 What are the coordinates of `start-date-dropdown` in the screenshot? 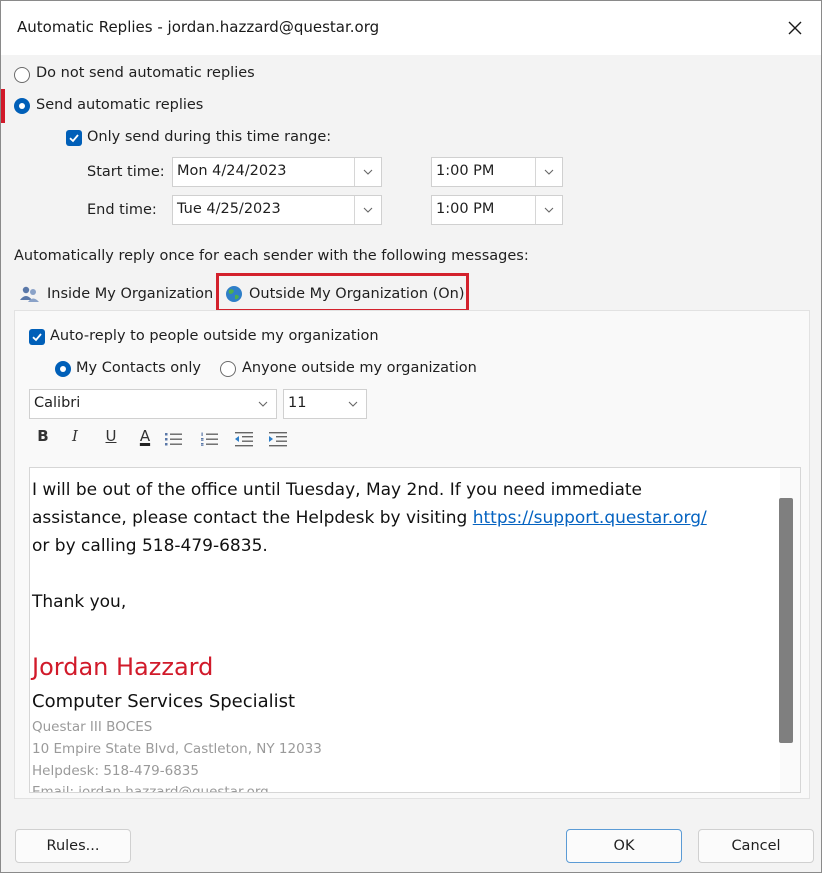 It's located at (367, 172).